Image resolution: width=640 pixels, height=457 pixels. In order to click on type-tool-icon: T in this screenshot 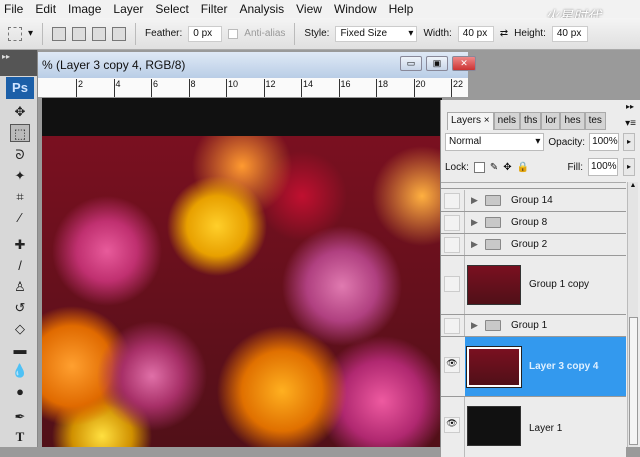, I will do `click(20, 437)`.